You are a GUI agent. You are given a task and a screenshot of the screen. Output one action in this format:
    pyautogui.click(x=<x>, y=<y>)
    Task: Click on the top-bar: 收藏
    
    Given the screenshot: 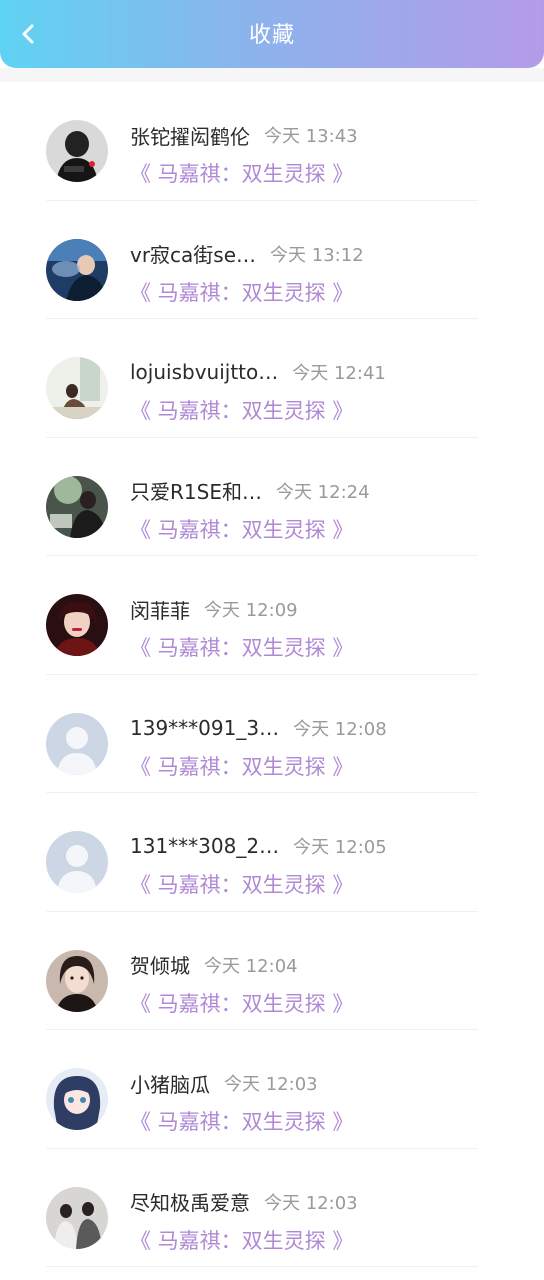 What is the action you would take?
    pyautogui.click(x=272, y=34)
    